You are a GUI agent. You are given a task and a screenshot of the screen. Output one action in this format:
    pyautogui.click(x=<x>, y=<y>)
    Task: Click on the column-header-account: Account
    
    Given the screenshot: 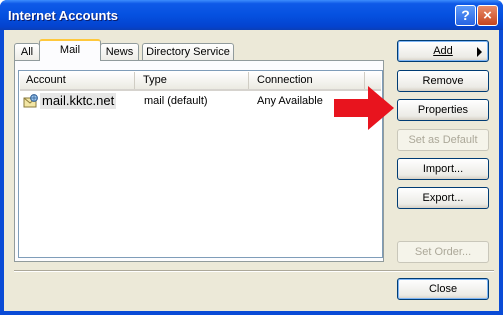 What is the action you would take?
    pyautogui.click(x=77, y=80)
    